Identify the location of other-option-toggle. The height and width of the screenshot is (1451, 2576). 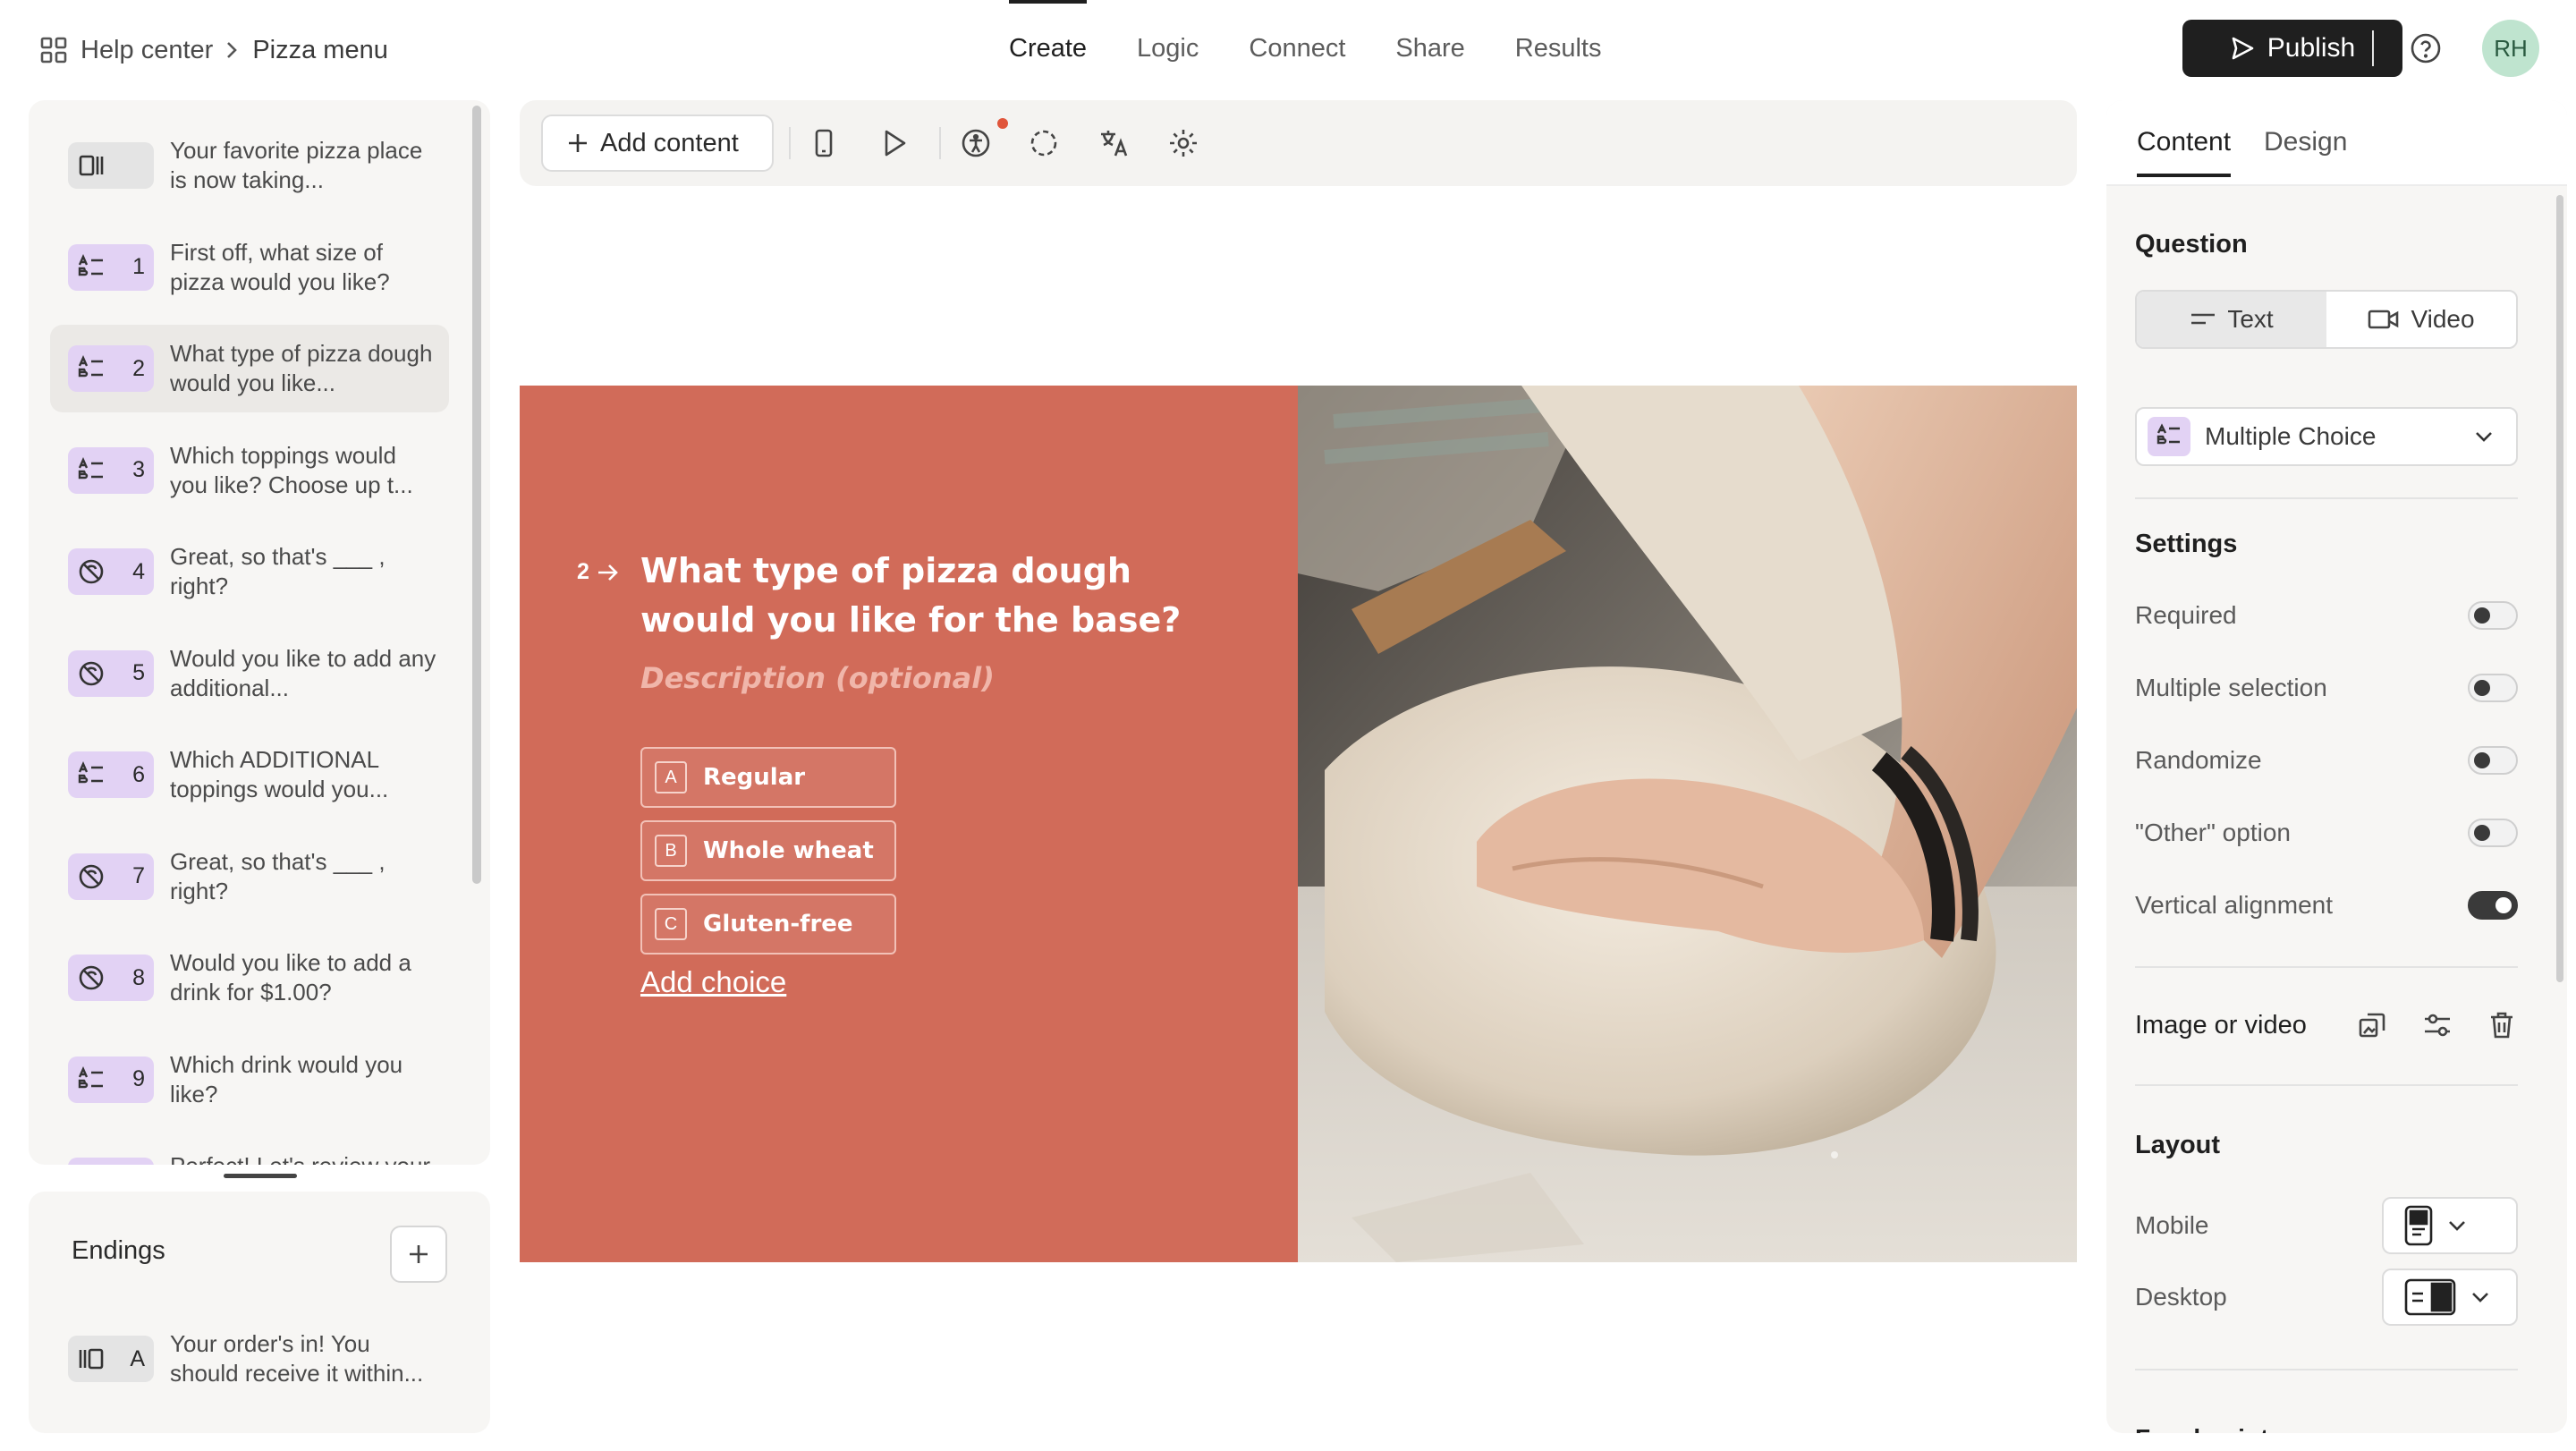
(2493, 833).